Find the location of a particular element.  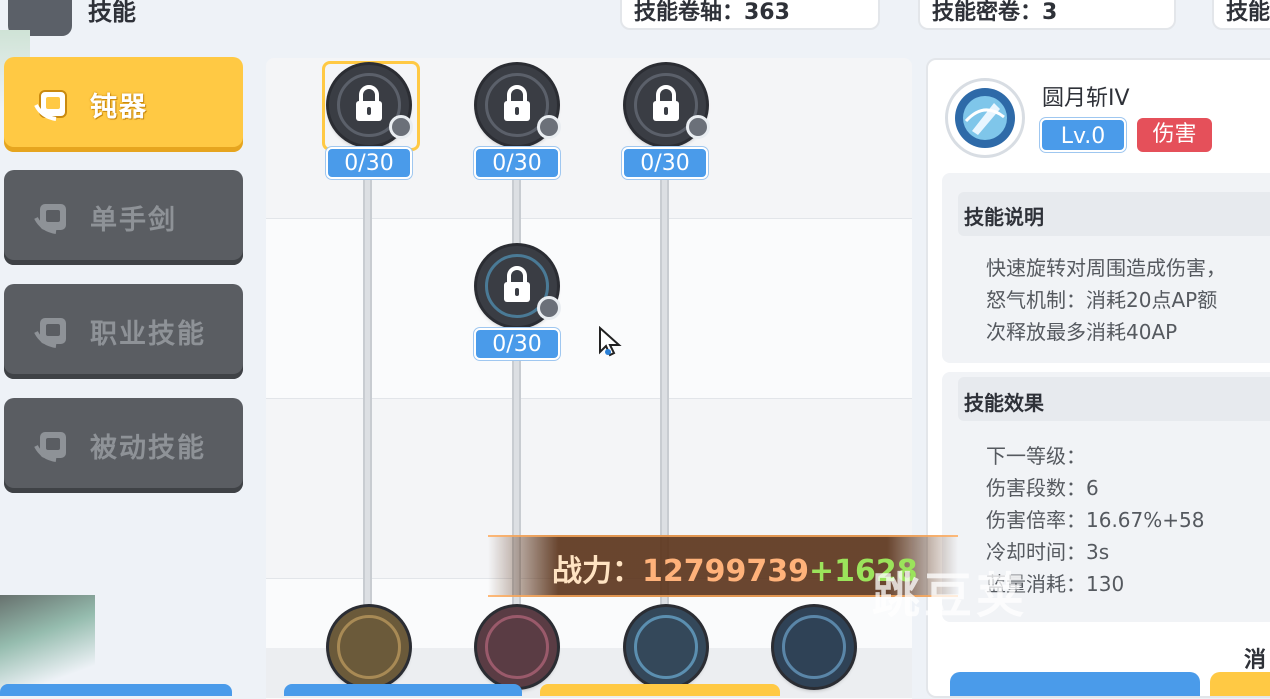

watermark: 跳豆荚 is located at coordinates (950, 596).